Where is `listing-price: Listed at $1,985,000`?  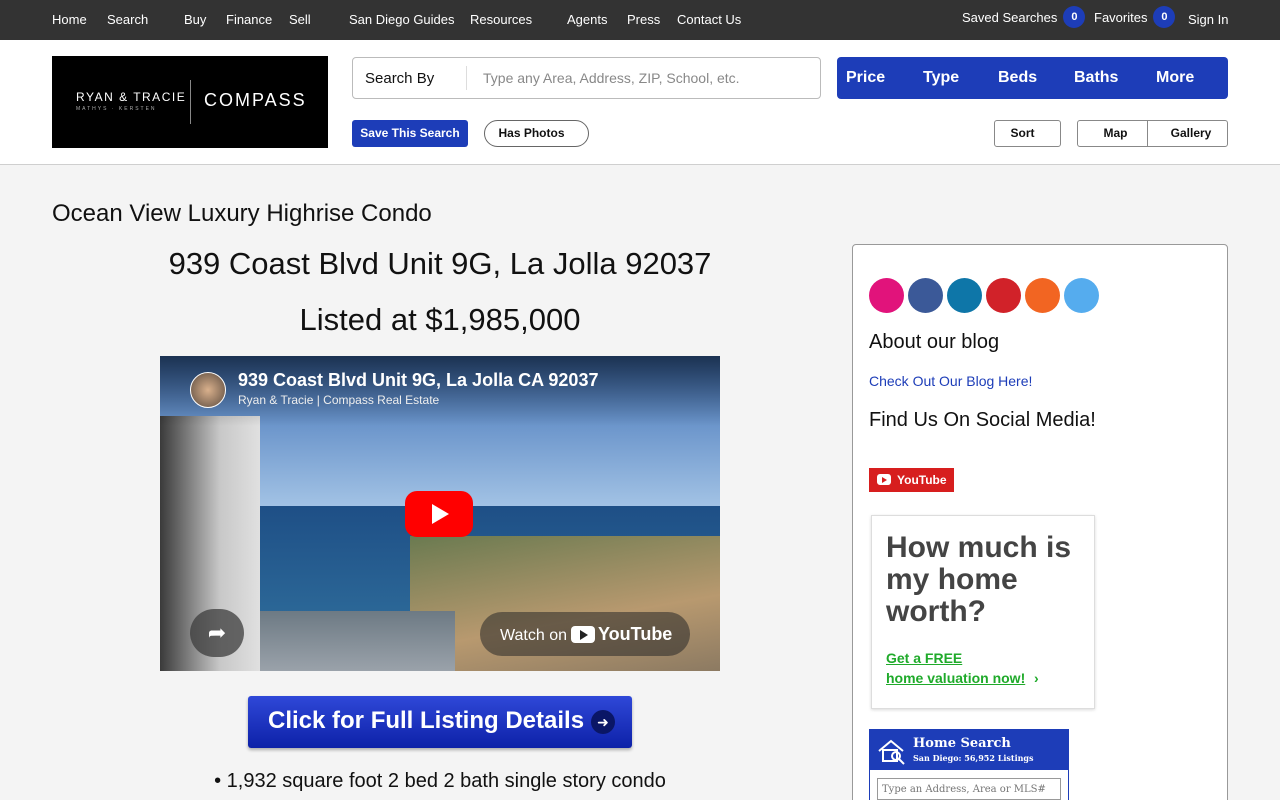
listing-price: Listed at $1,985,000 is located at coordinates (440, 319).